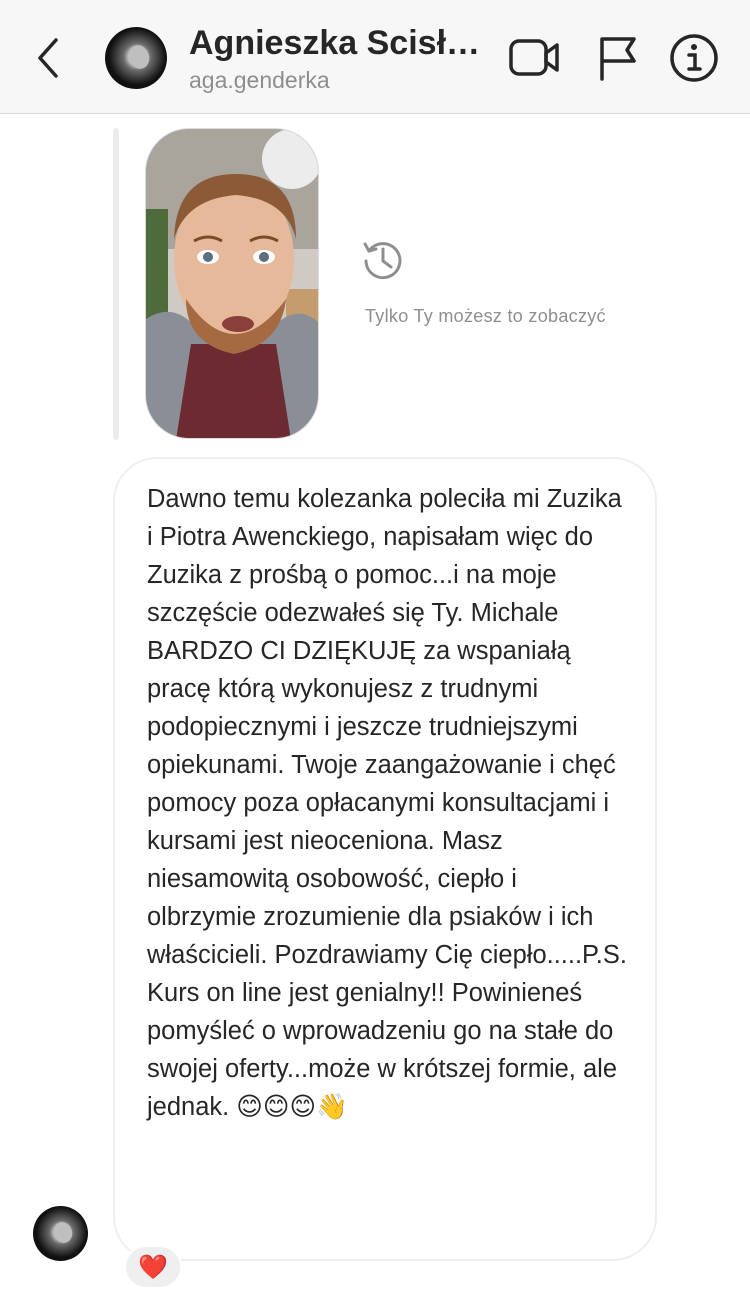  What do you see at coordinates (620, 58) in the screenshot?
I see `flag-icon` at bounding box center [620, 58].